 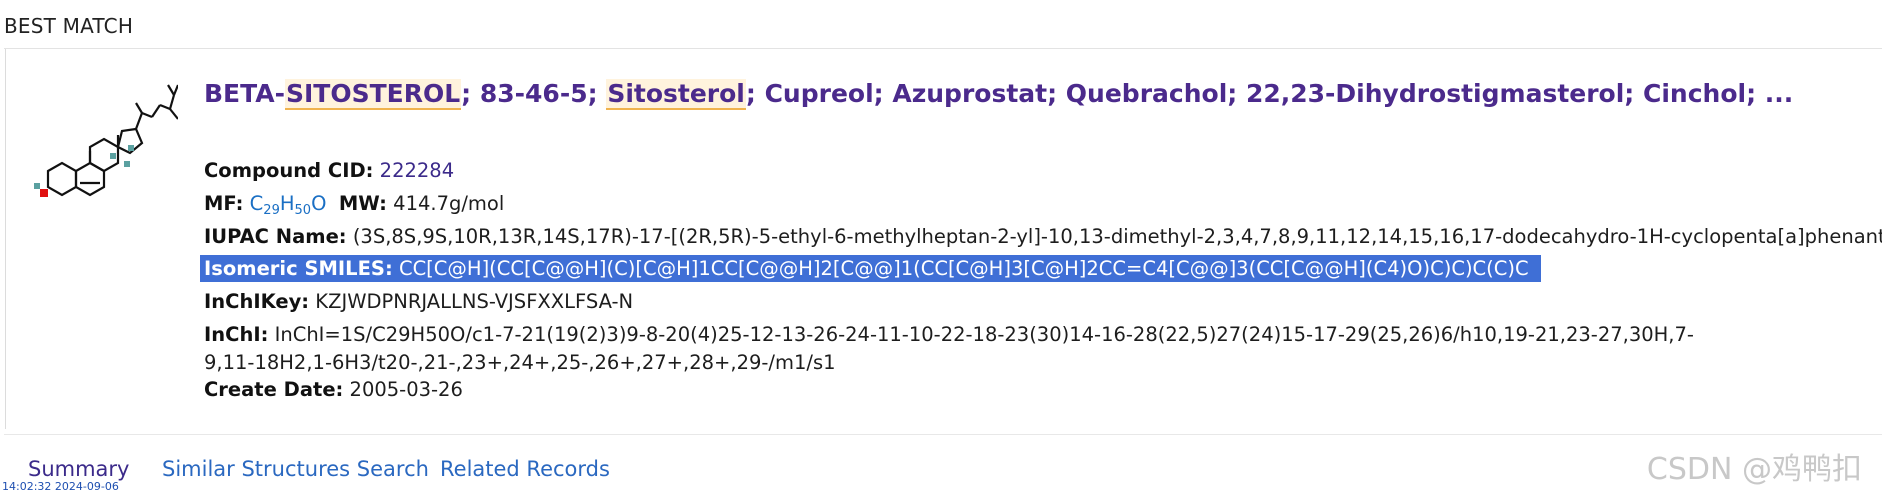 I want to click on mf-label: MF:, so click(x=224, y=203).